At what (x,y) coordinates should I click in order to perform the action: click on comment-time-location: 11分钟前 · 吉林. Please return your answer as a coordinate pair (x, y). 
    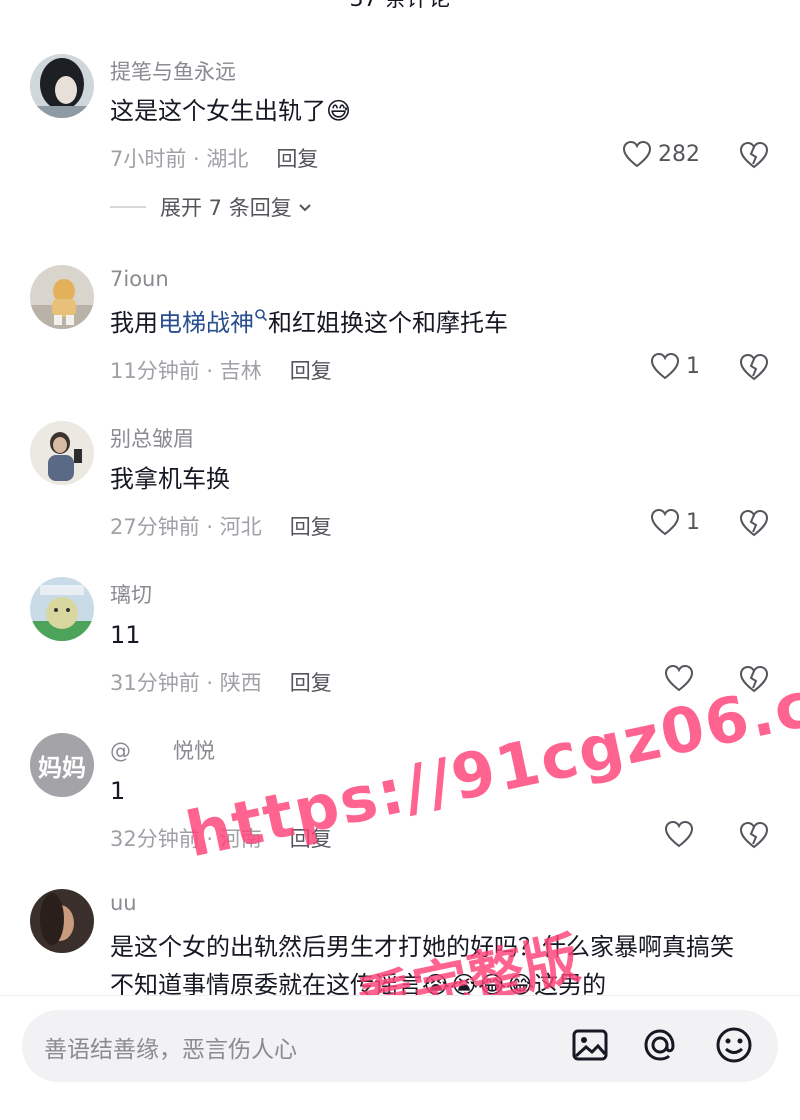
    Looking at the image, I should click on (186, 371).